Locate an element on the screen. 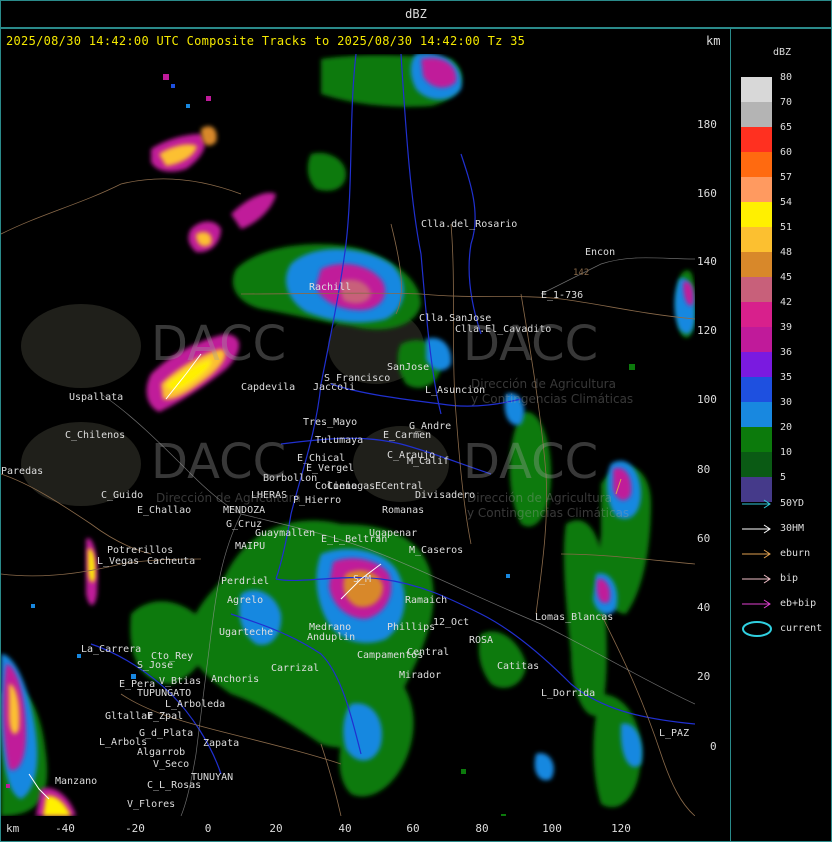 The image size is (832, 842). place-label: C_L_Rosas is located at coordinates (174, 785).